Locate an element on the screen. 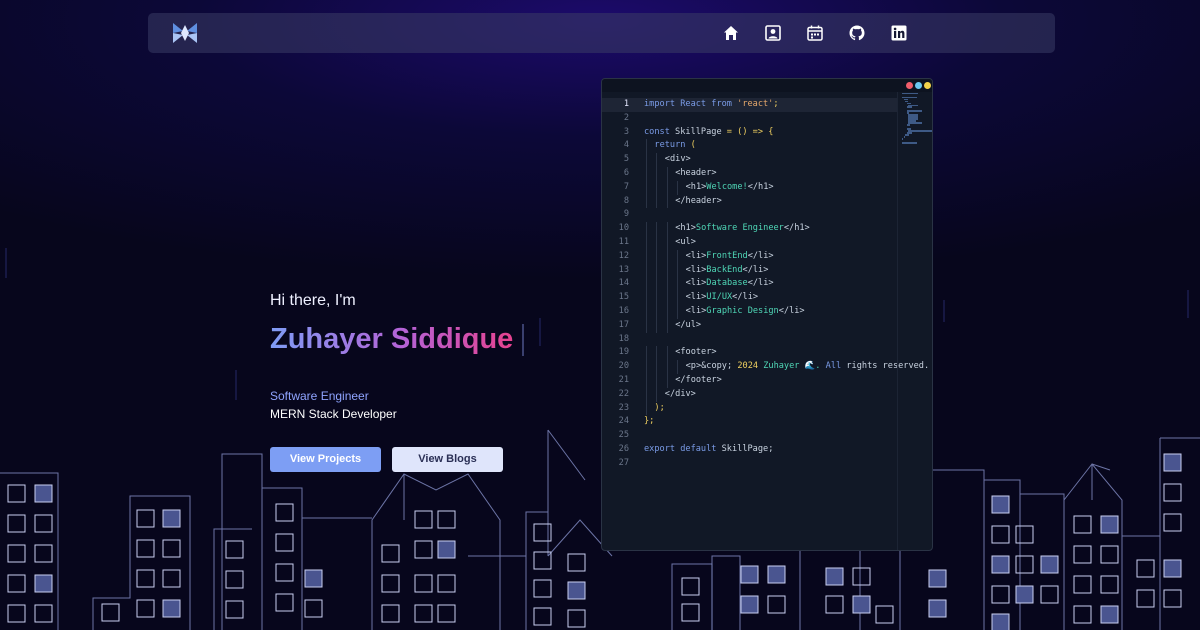 Image resolution: width=1200 pixels, height=630 pixels. hero-greeting: Hi there, I'm is located at coordinates (313, 300).